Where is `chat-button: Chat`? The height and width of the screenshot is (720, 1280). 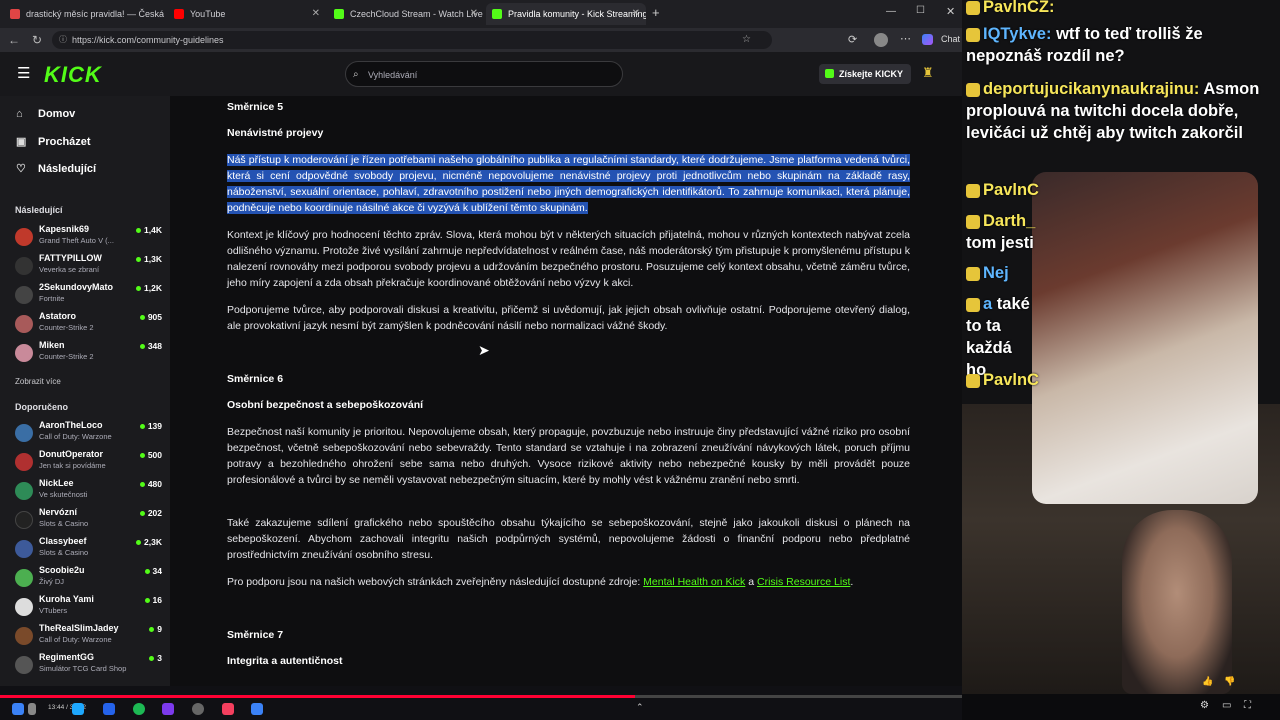
chat-button: Chat is located at coordinates (950, 39).